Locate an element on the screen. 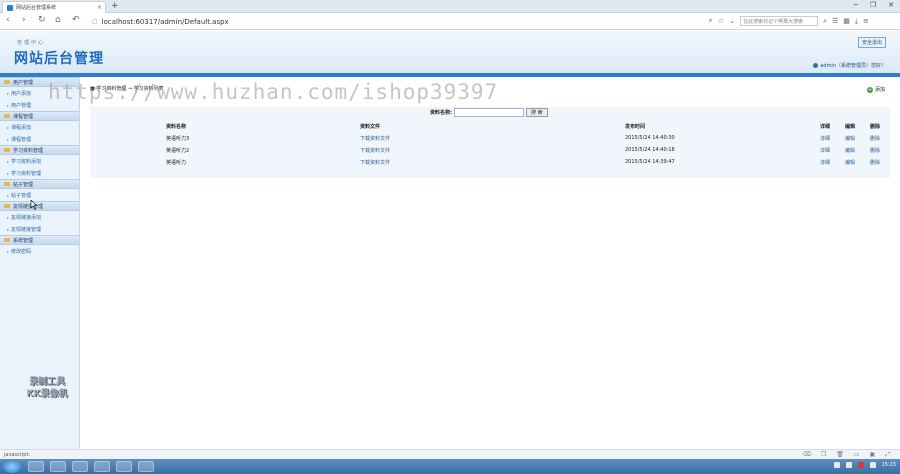 This screenshot has height=474, width=900. user-info: admin（系统管理员）您好！ is located at coordinates (849, 65).